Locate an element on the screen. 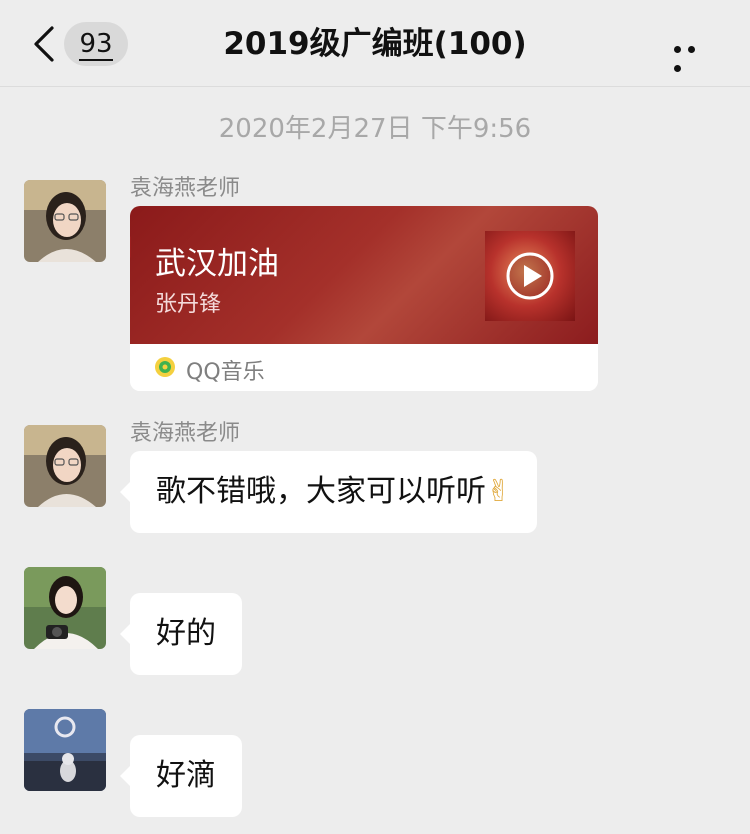  message-text: 歌不错哦，大家可以听听 is located at coordinates (321, 491).